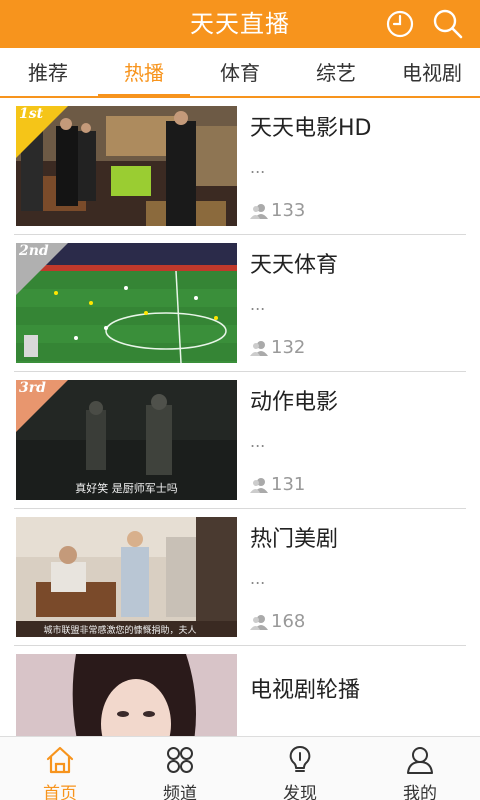 The image size is (480, 800). Describe the element at coordinates (294, 402) in the screenshot. I see `channel-name: 动作电影` at that location.